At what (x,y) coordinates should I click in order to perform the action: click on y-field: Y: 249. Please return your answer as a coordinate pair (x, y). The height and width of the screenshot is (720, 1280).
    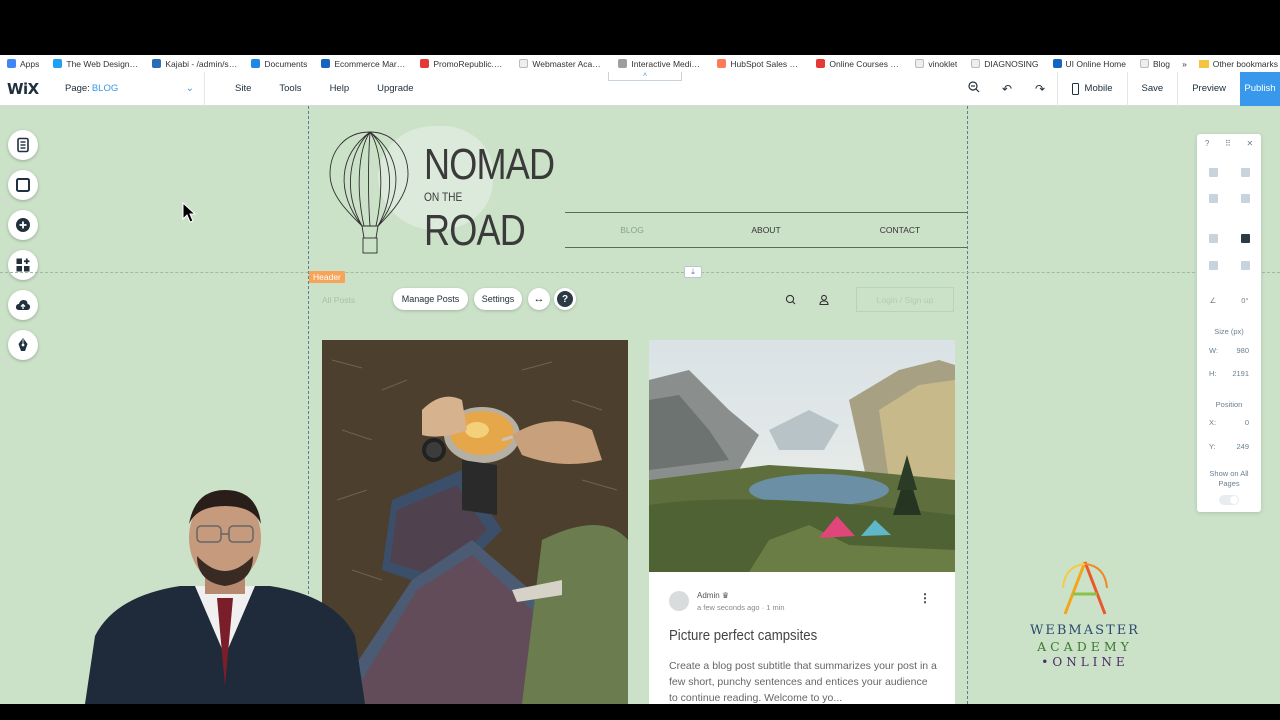
    Looking at the image, I should click on (1229, 446).